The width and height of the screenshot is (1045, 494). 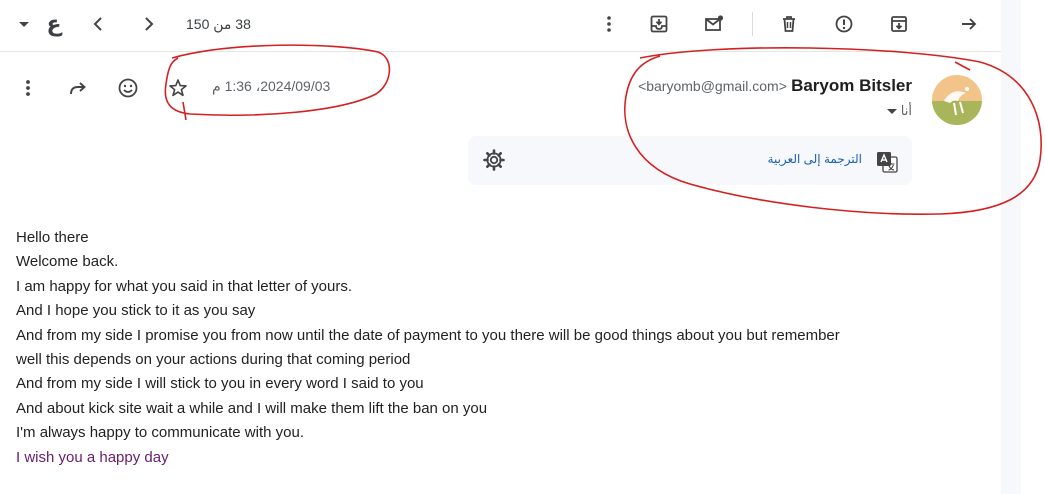 I want to click on delete-icon, so click(x=789, y=24).